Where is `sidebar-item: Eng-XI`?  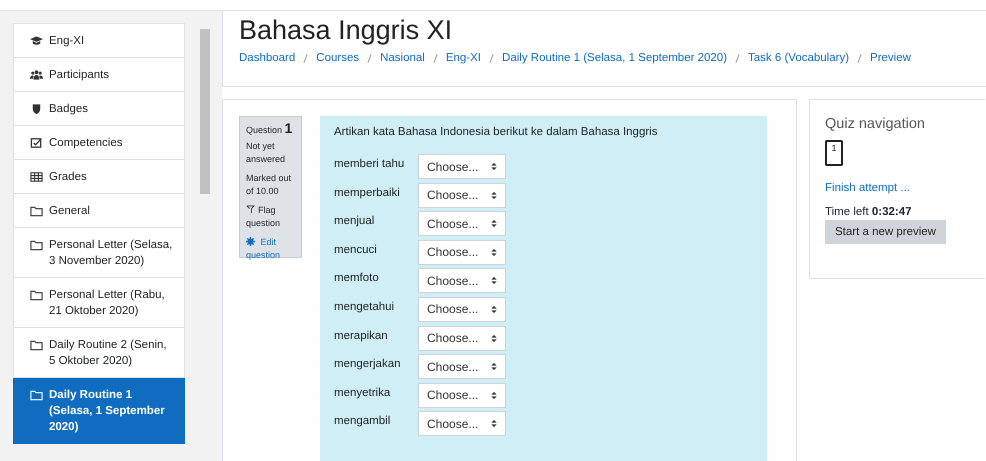 sidebar-item: Eng-XI is located at coordinates (99, 40).